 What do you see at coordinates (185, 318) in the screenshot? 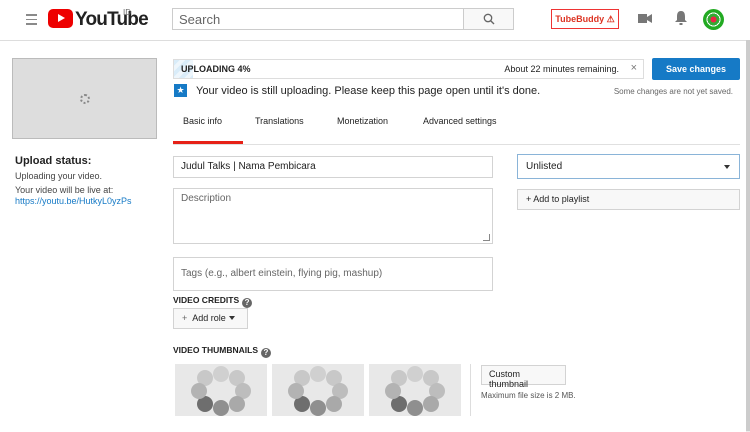
I see `plus-icon: +` at bounding box center [185, 318].